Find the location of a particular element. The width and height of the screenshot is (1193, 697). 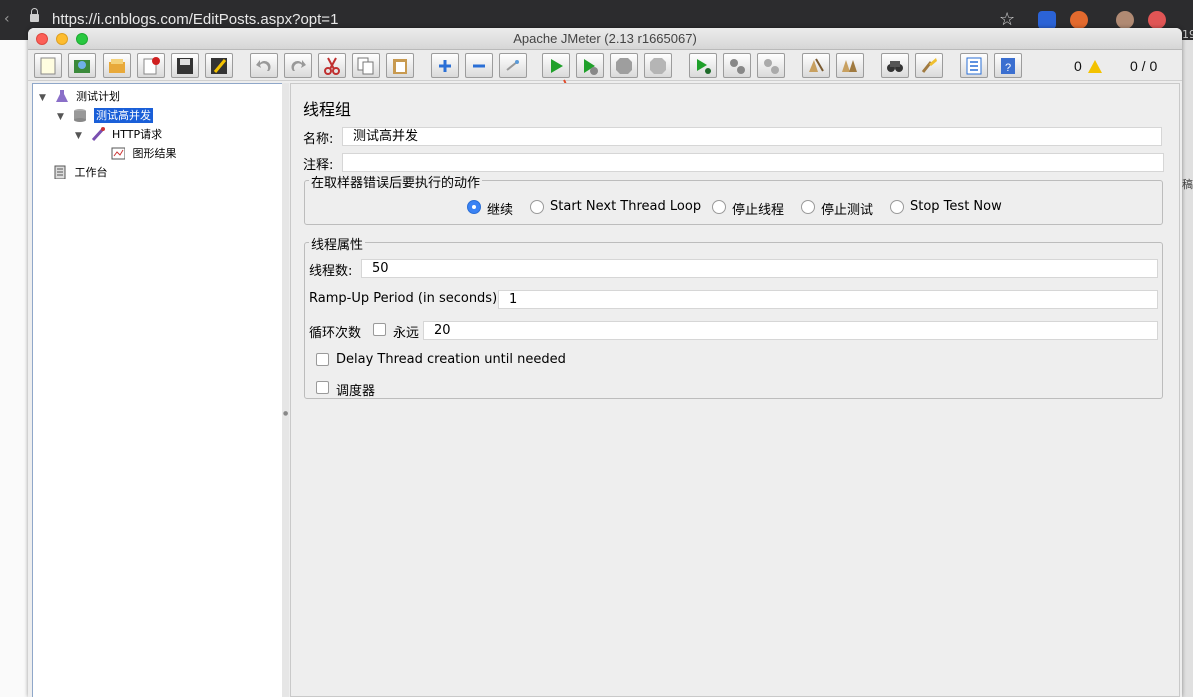

start-button is located at coordinates (556, 65).